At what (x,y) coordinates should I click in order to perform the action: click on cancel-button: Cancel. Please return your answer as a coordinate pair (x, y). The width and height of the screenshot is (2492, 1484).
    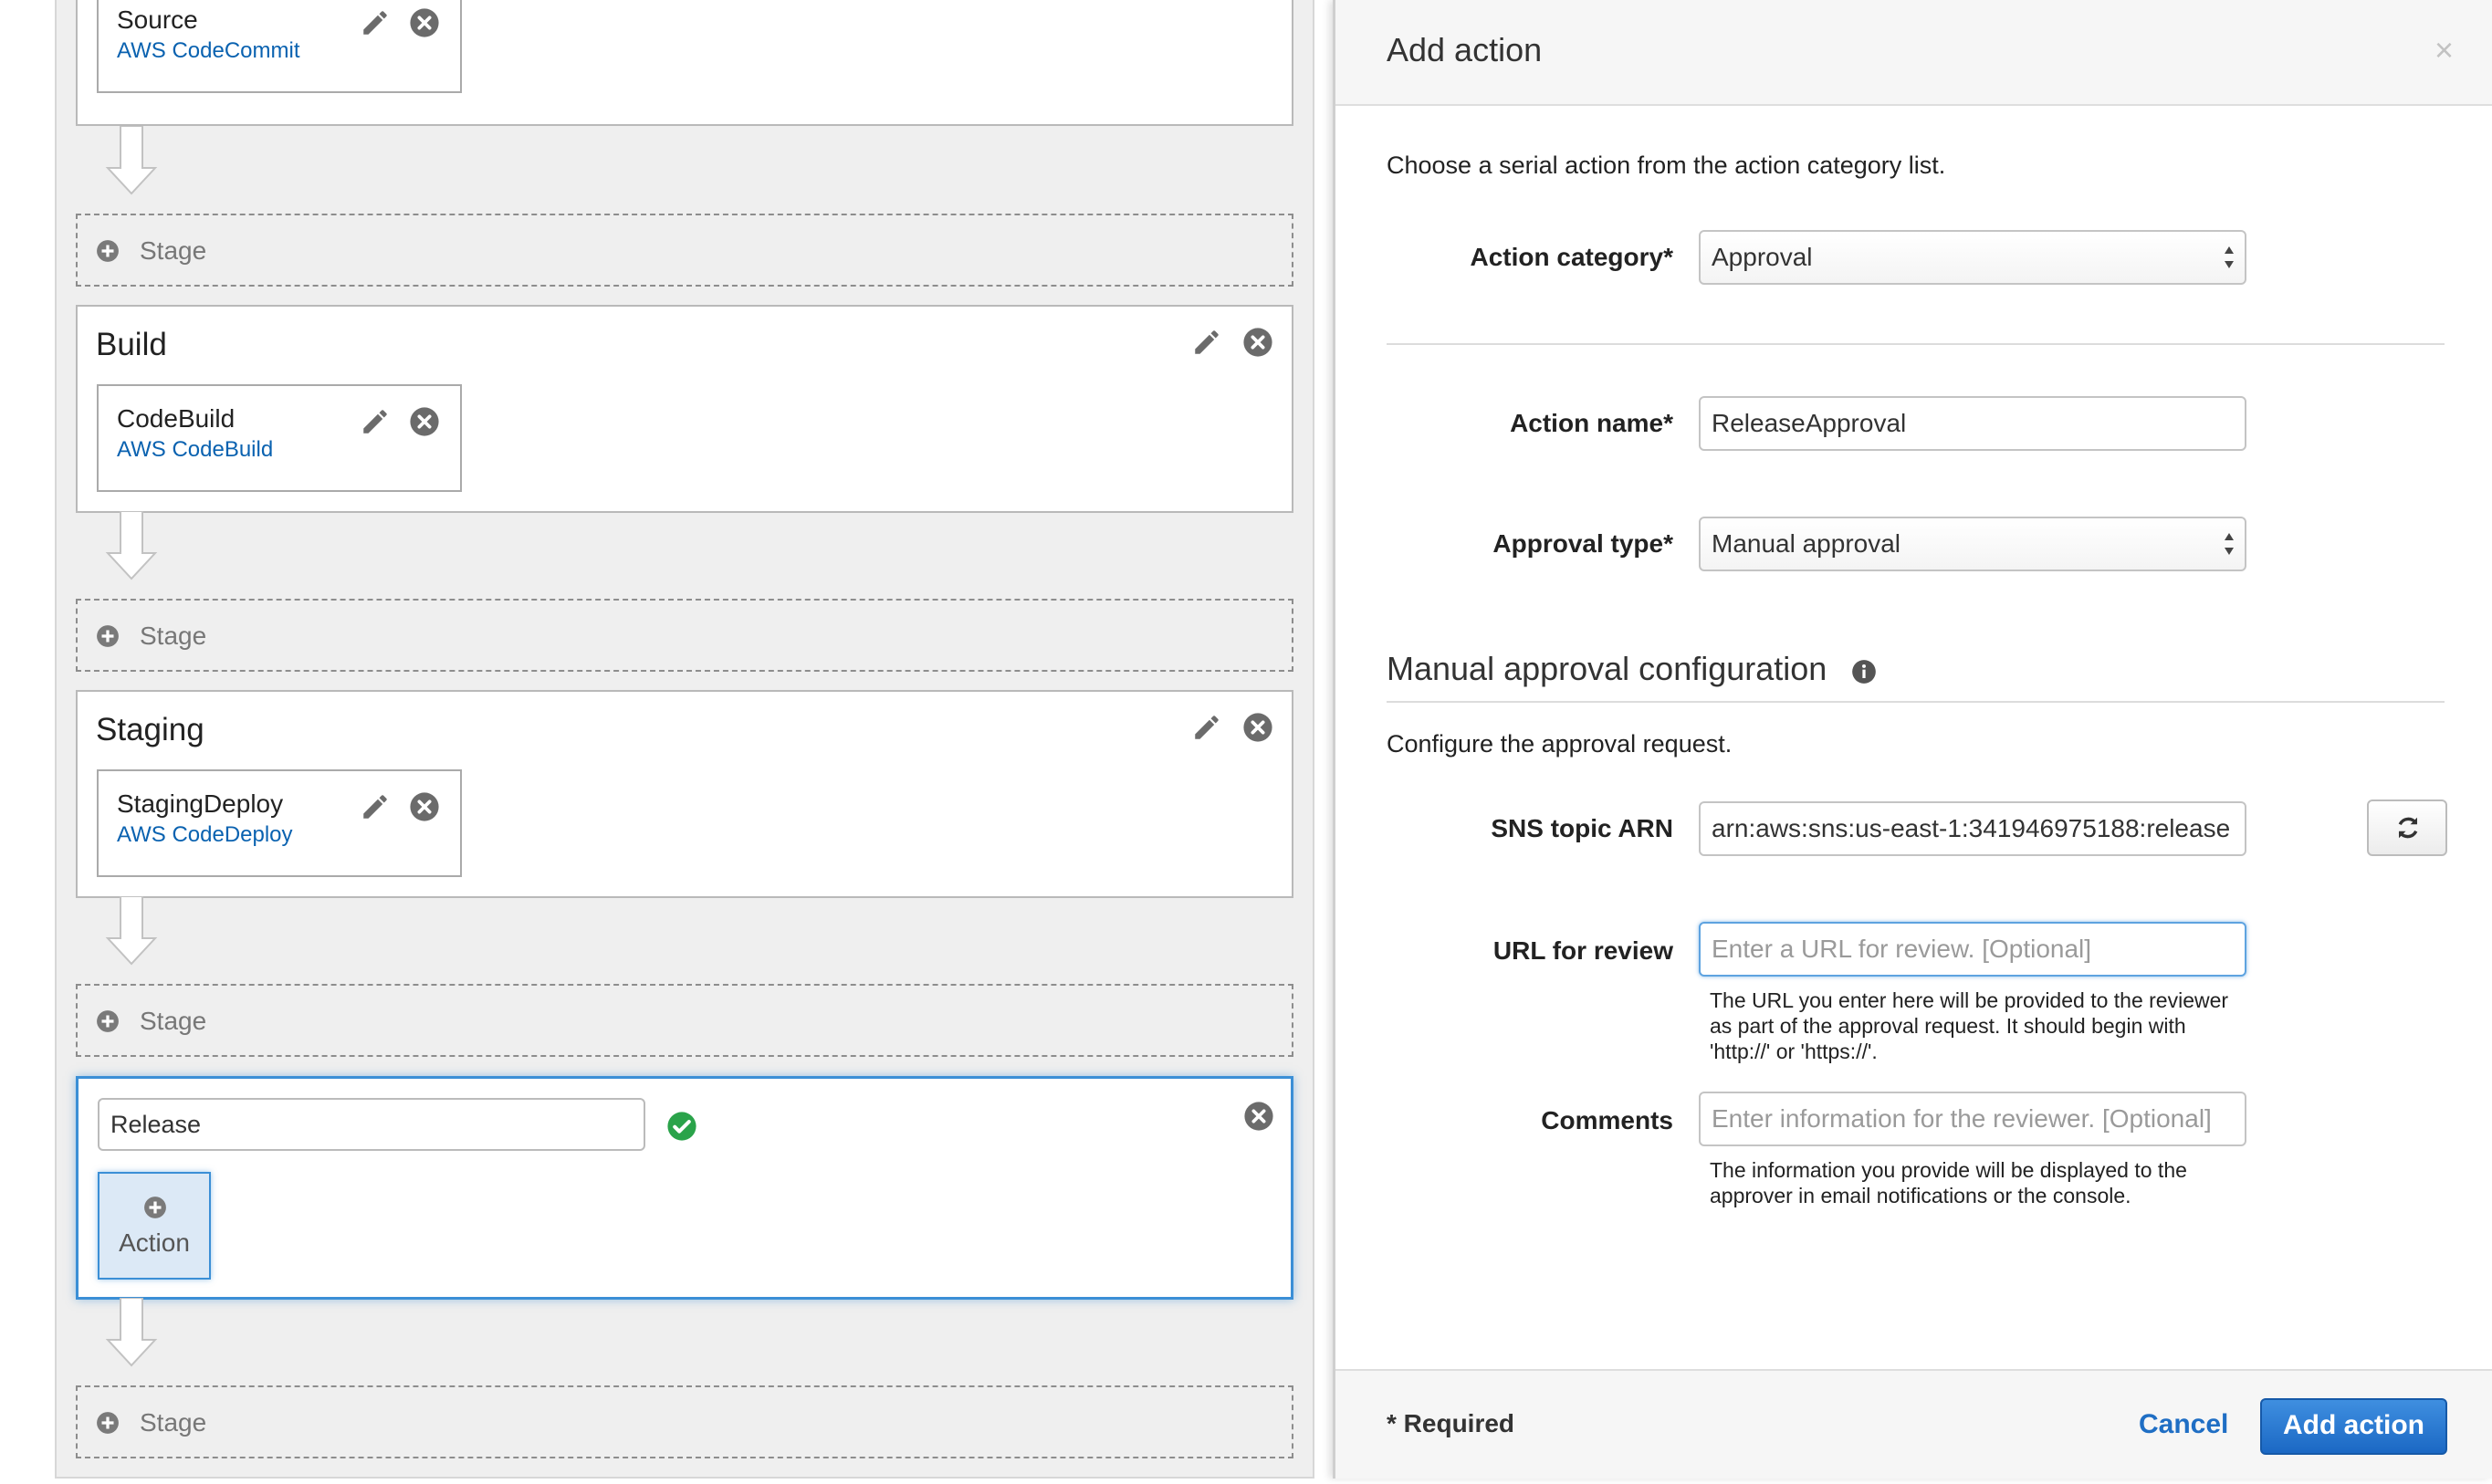
    Looking at the image, I should click on (2183, 1424).